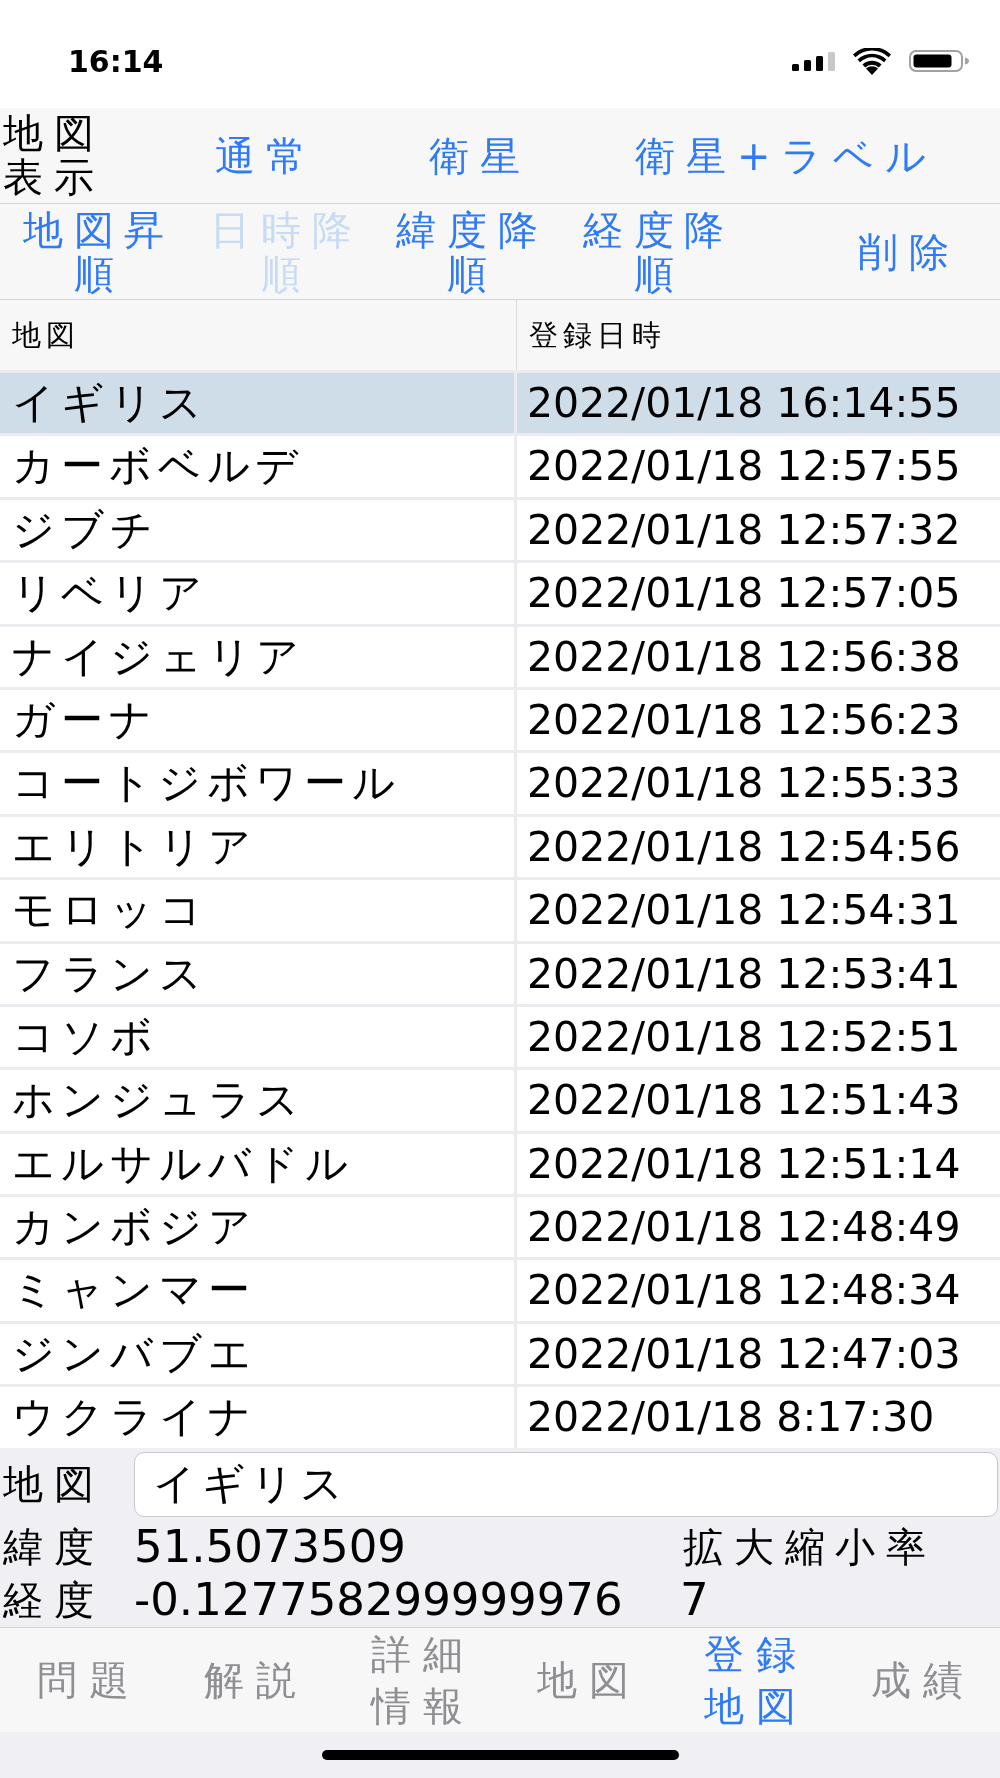  I want to click on table-row: コートジボワール 2022/01/18 12:55:33, so click(500, 783).